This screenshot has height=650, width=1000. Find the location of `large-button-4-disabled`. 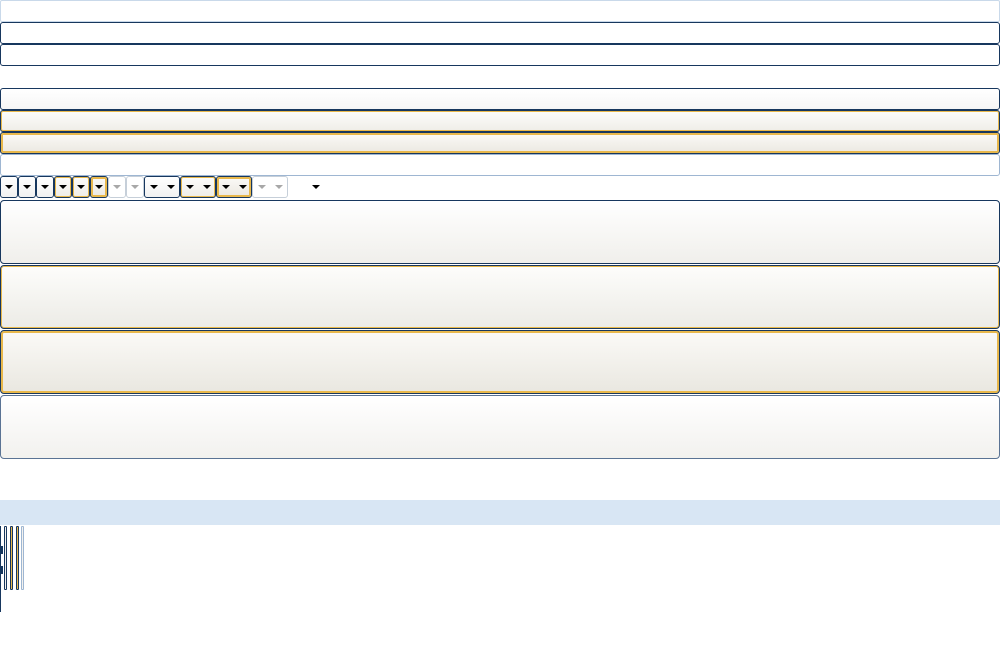

large-button-4-disabled is located at coordinates (500, 427).